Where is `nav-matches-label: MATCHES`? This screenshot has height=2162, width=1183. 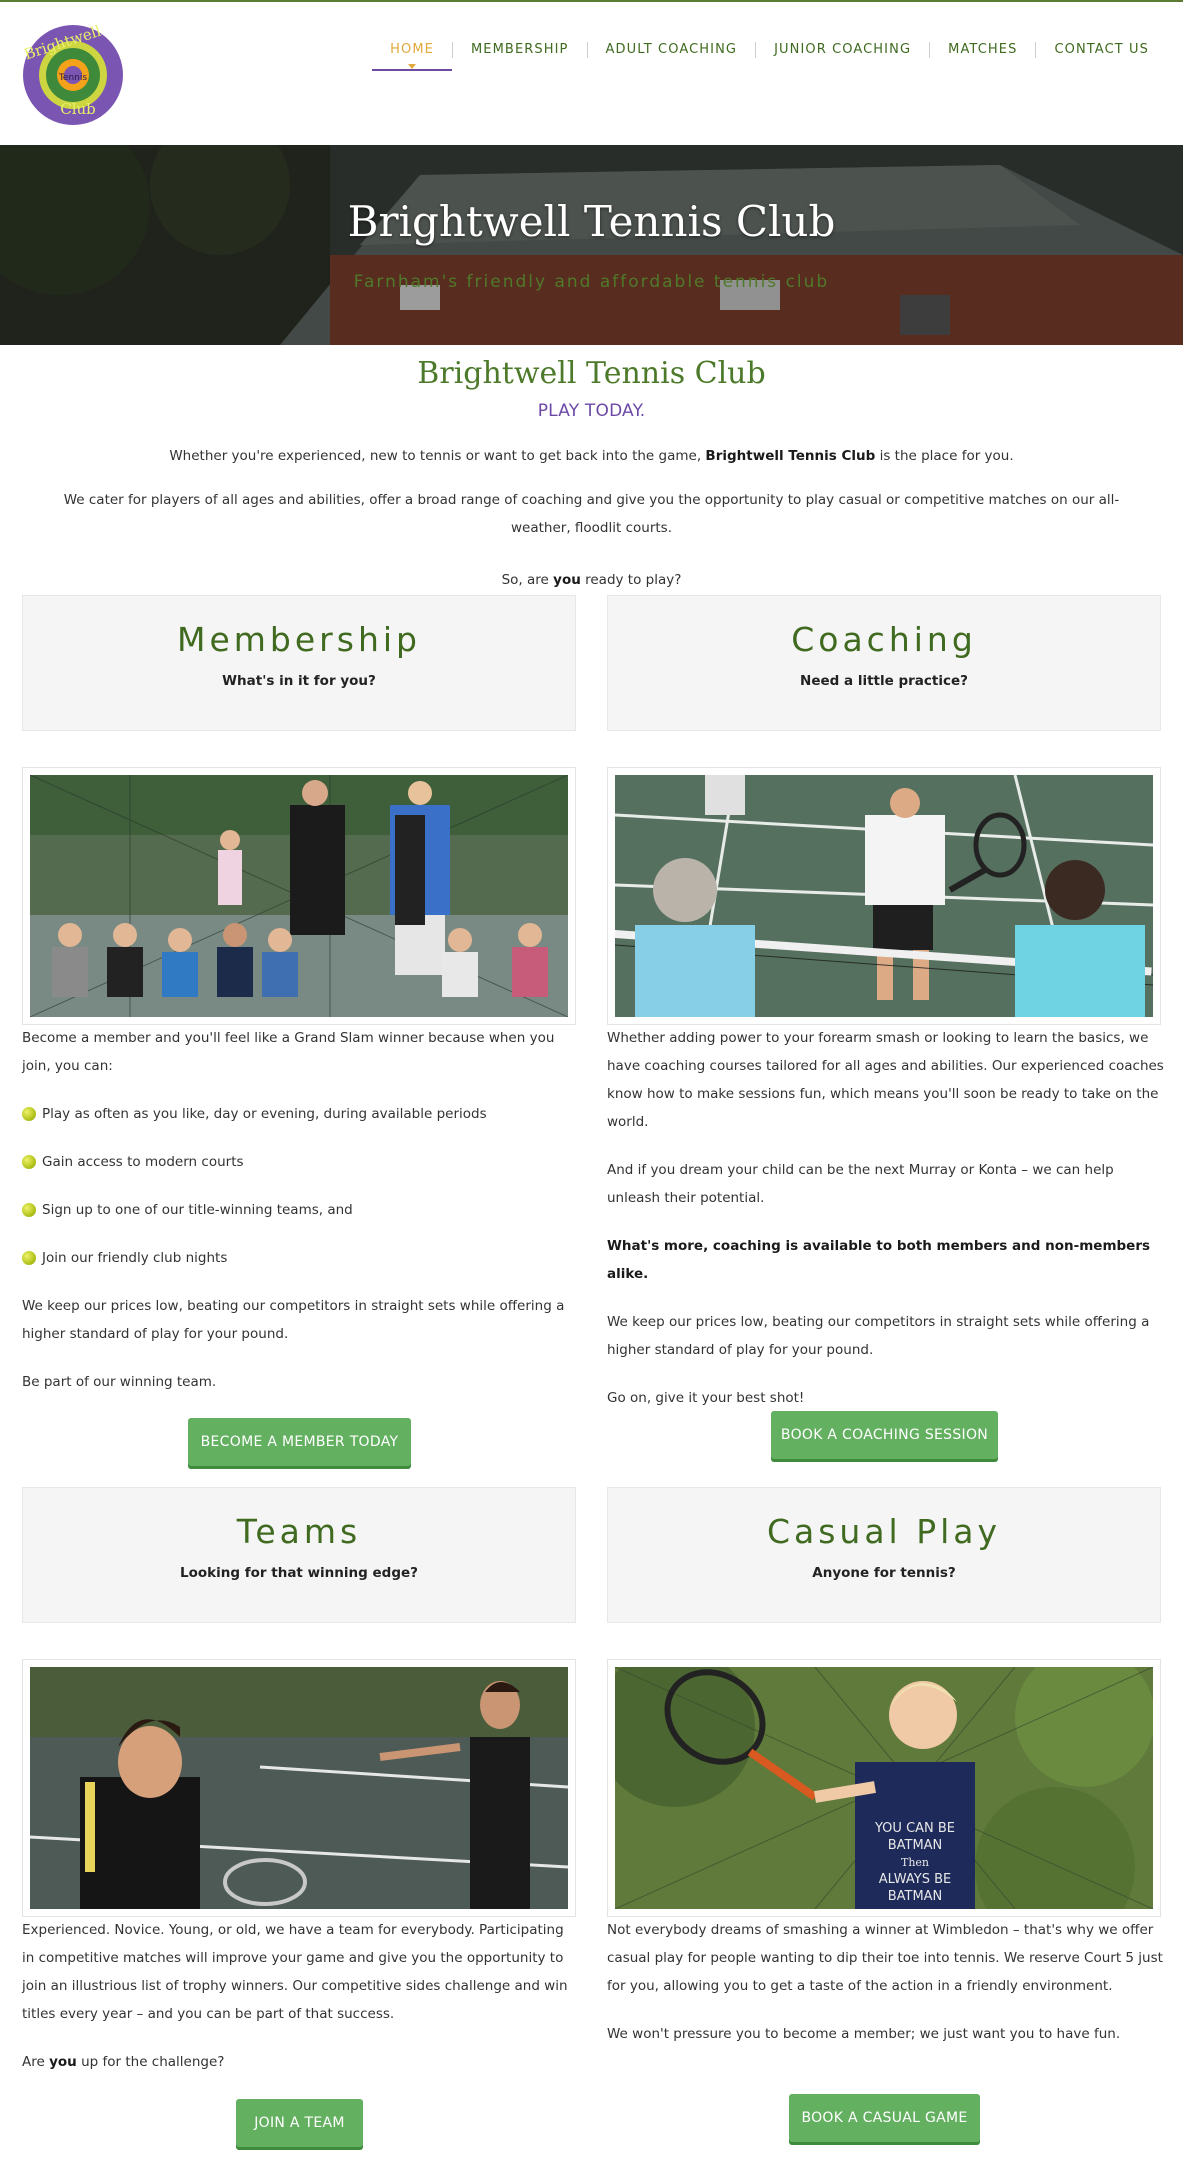
nav-matches-label: MATCHES is located at coordinates (983, 49).